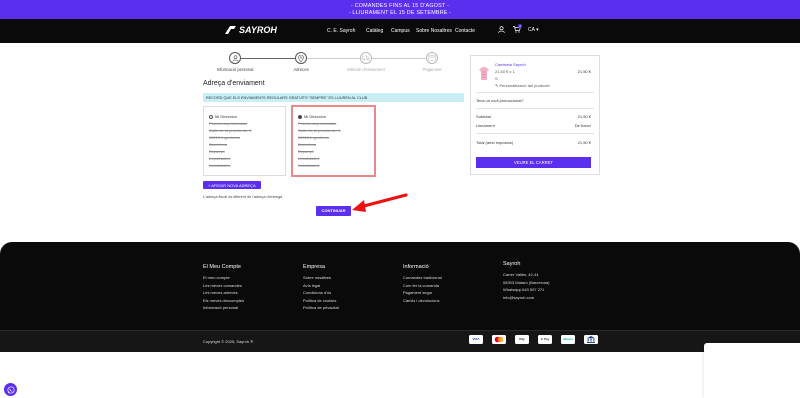 The image size is (800, 398). Describe the element at coordinates (223, 293) in the screenshot. I see `footer-link: Les meves adreces` at that location.